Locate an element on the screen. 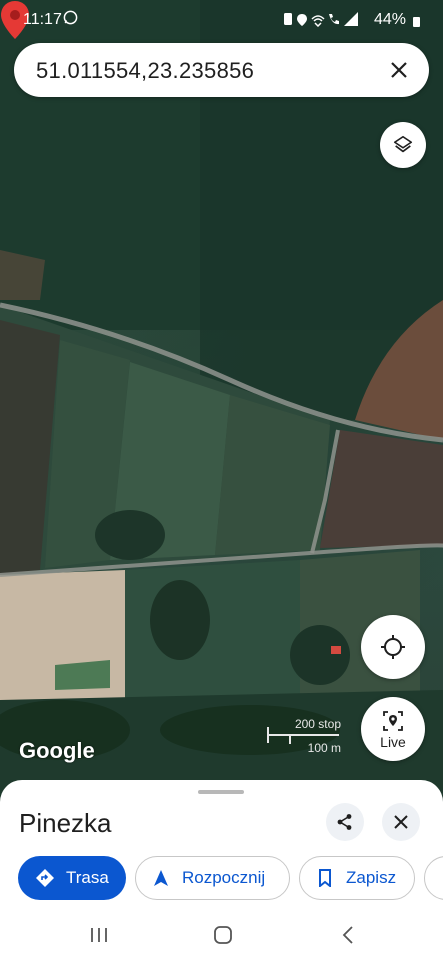 This screenshot has width=443, height=960. sheet-drag-handle is located at coordinates (221, 792).